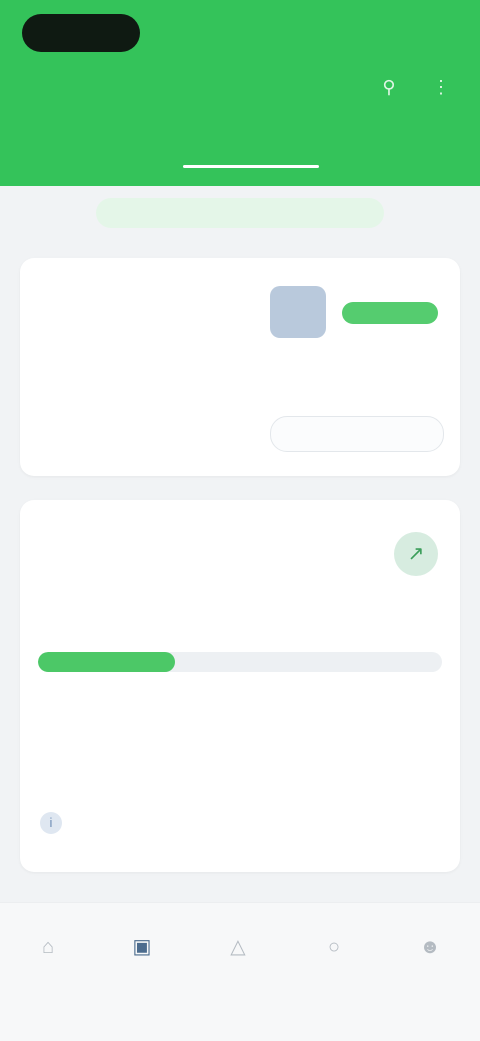 This screenshot has height=1041, width=480. Describe the element at coordinates (430, 947) in the screenshot. I see `profile-icon: ☻` at that location.